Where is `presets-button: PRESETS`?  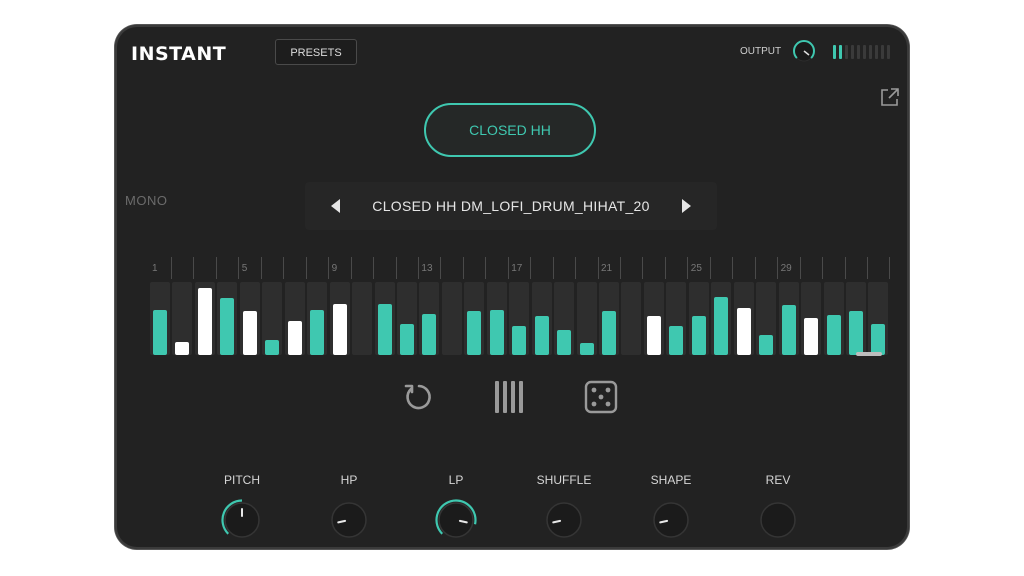 presets-button: PRESETS is located at coordinates (316, 52).